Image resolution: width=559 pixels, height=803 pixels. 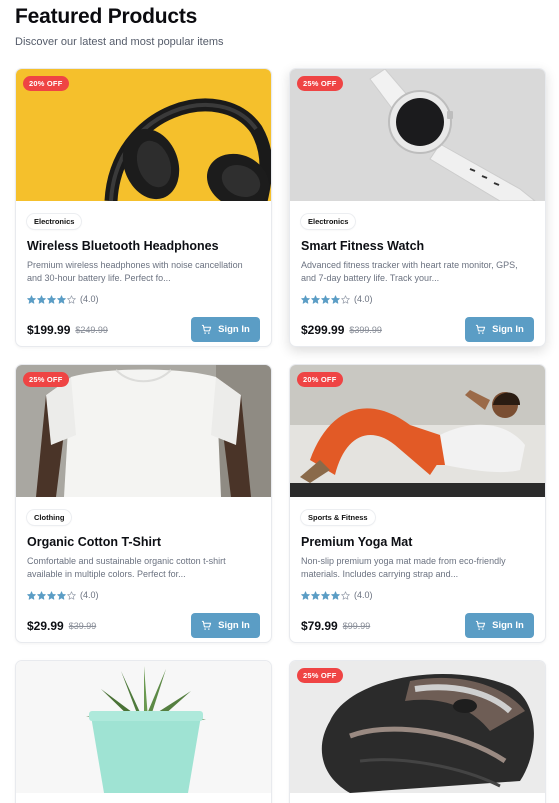 What do you see at coordinates (45, 625) in the screenshot?
I see `price: $29.99` at bounding box center [45, 625].